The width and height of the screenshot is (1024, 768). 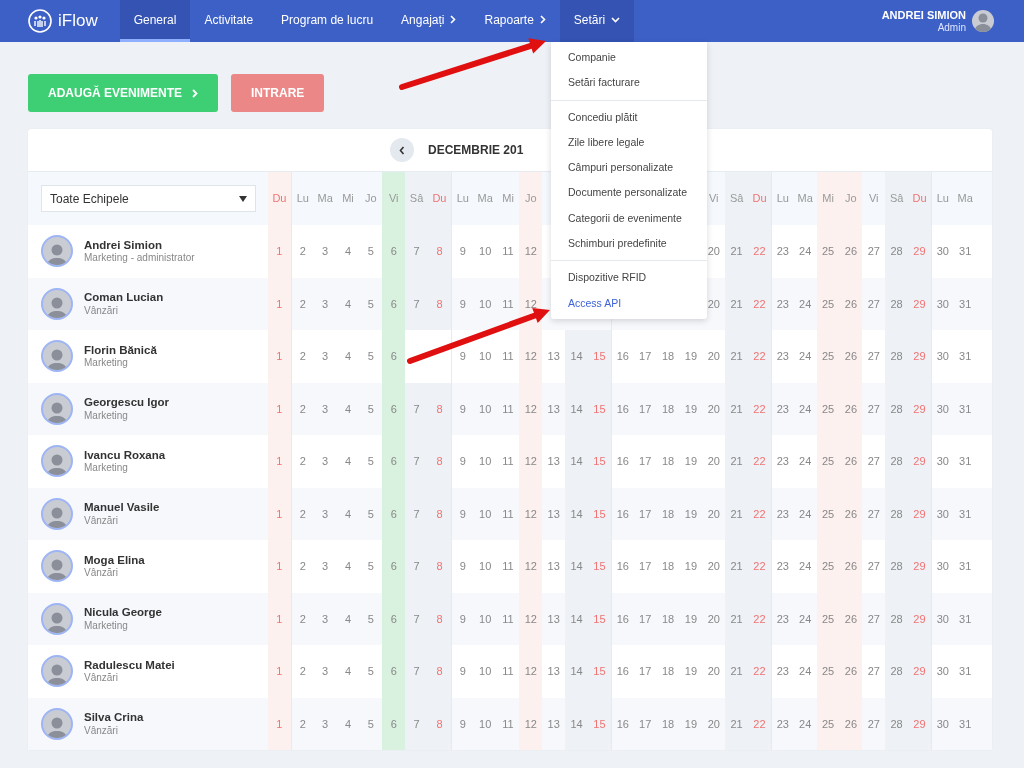 What do you see at coordinates (554, 671) in the screenshot?
I see `day-cell: 13` at bounding box center [554, 671].